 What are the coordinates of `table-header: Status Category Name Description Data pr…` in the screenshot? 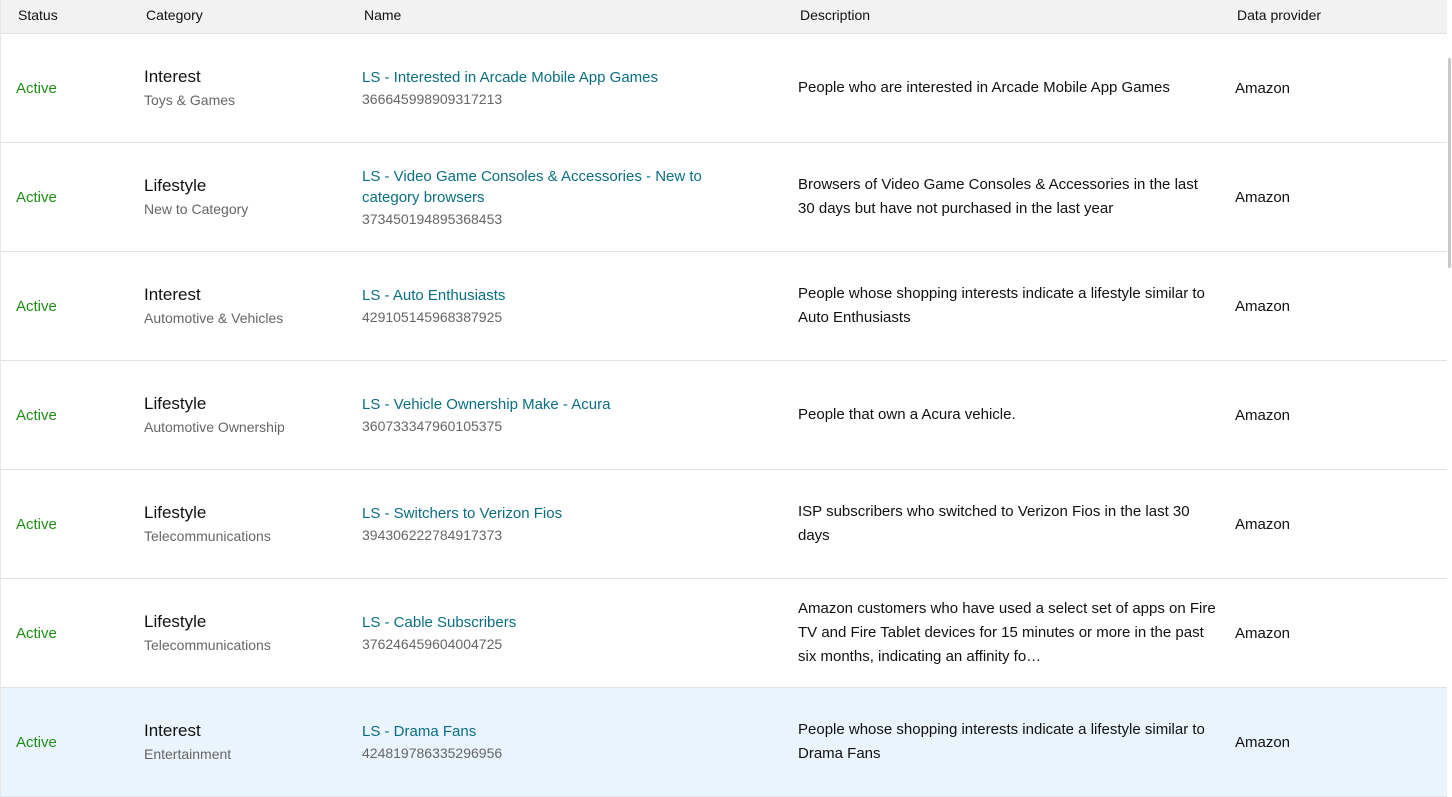 It's located at (724, 17).